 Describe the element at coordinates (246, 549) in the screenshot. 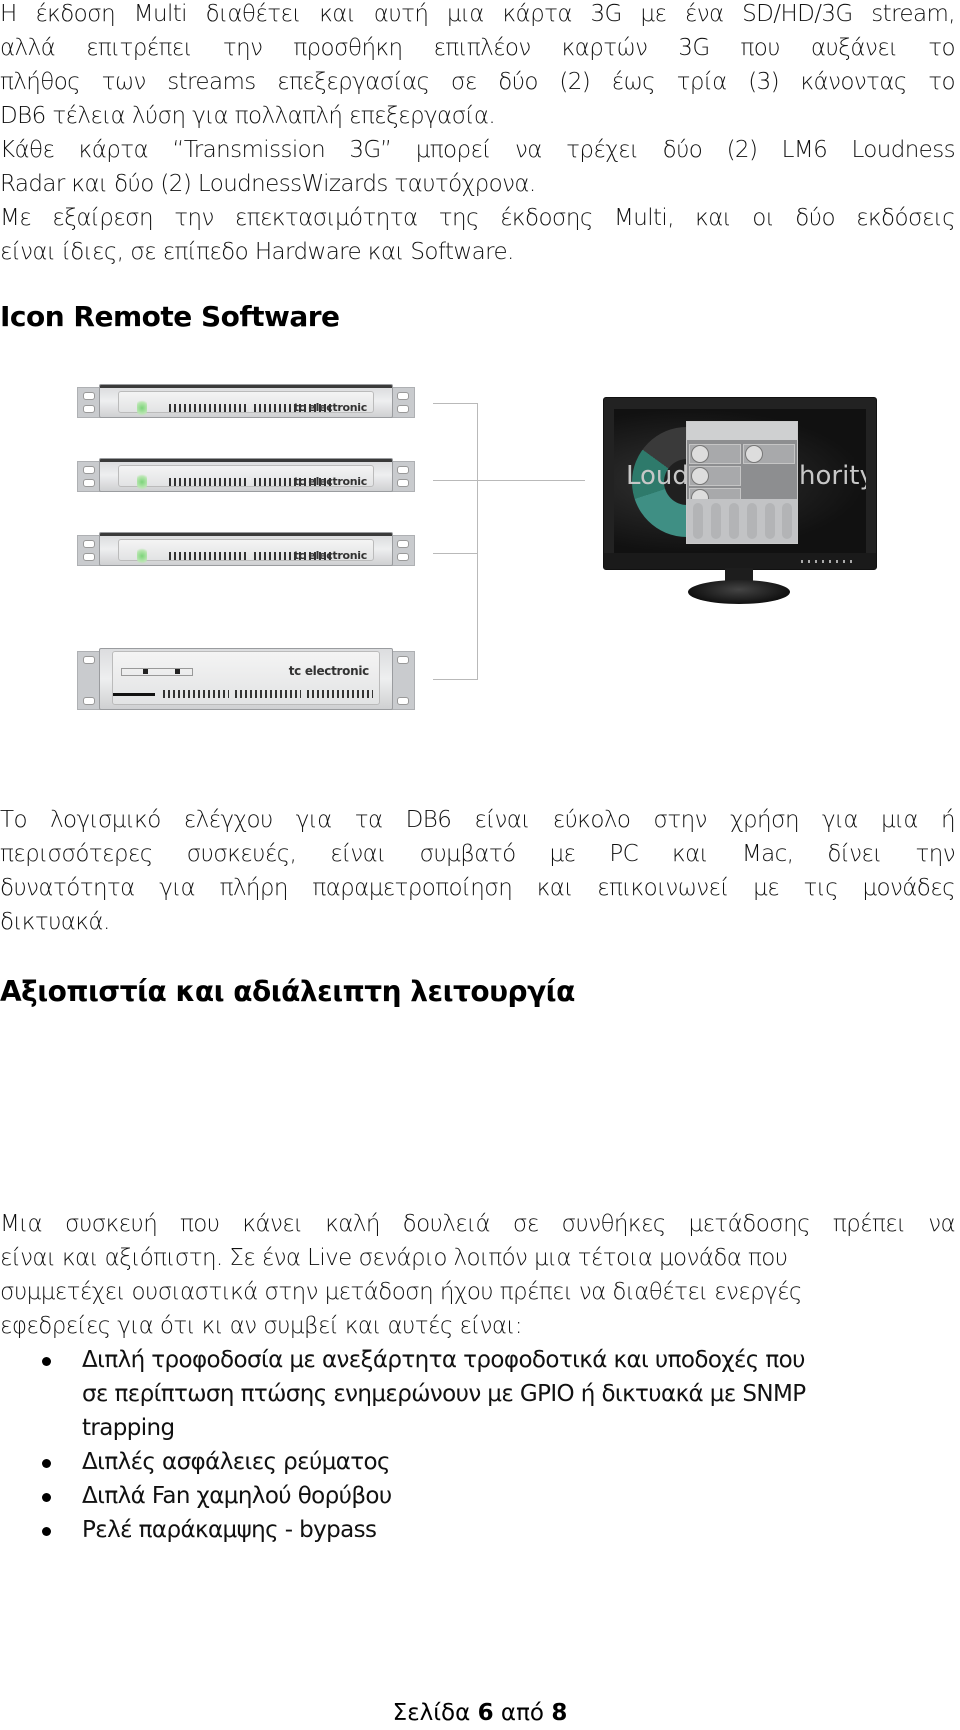

I see `rack-unit-3: tc electronic` at that location.